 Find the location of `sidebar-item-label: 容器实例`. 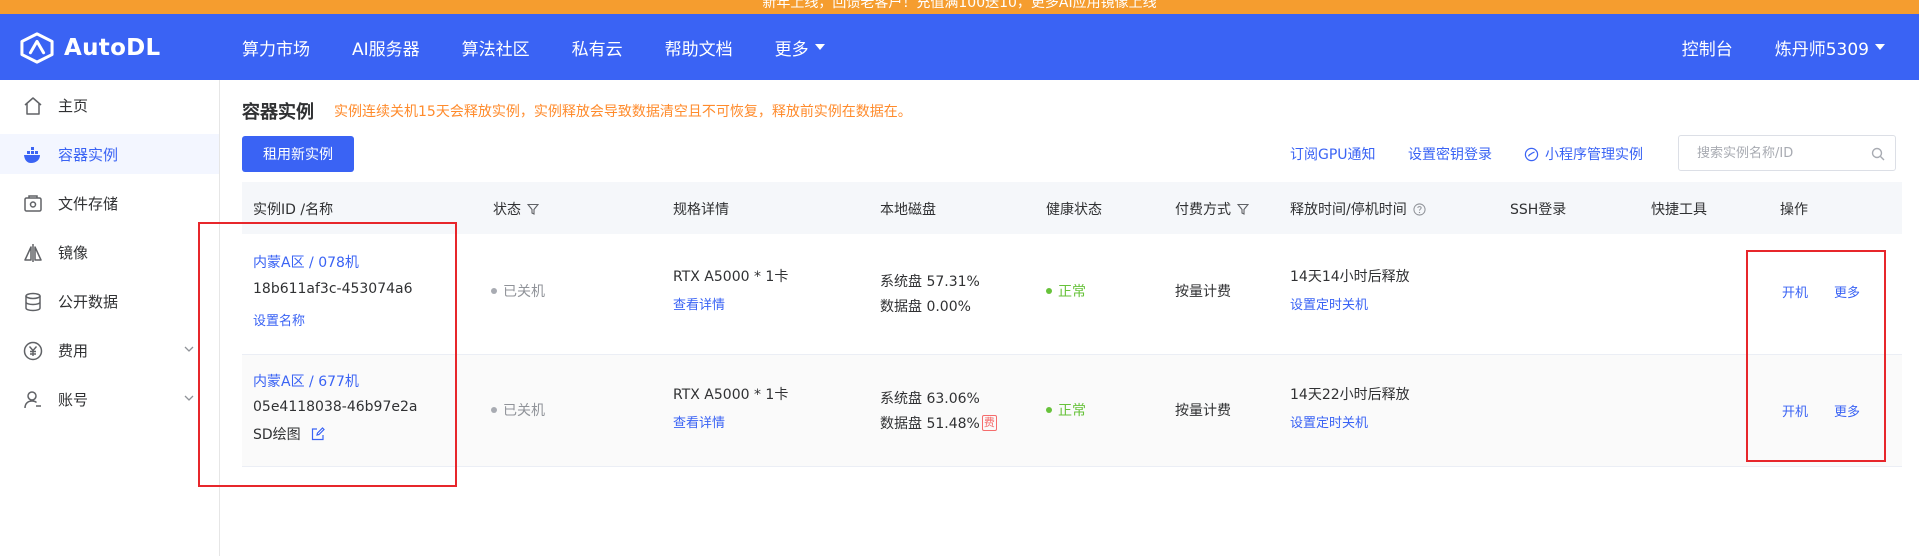

sidebar-item-label: 容器实例 is located at coordinates (88, 154).